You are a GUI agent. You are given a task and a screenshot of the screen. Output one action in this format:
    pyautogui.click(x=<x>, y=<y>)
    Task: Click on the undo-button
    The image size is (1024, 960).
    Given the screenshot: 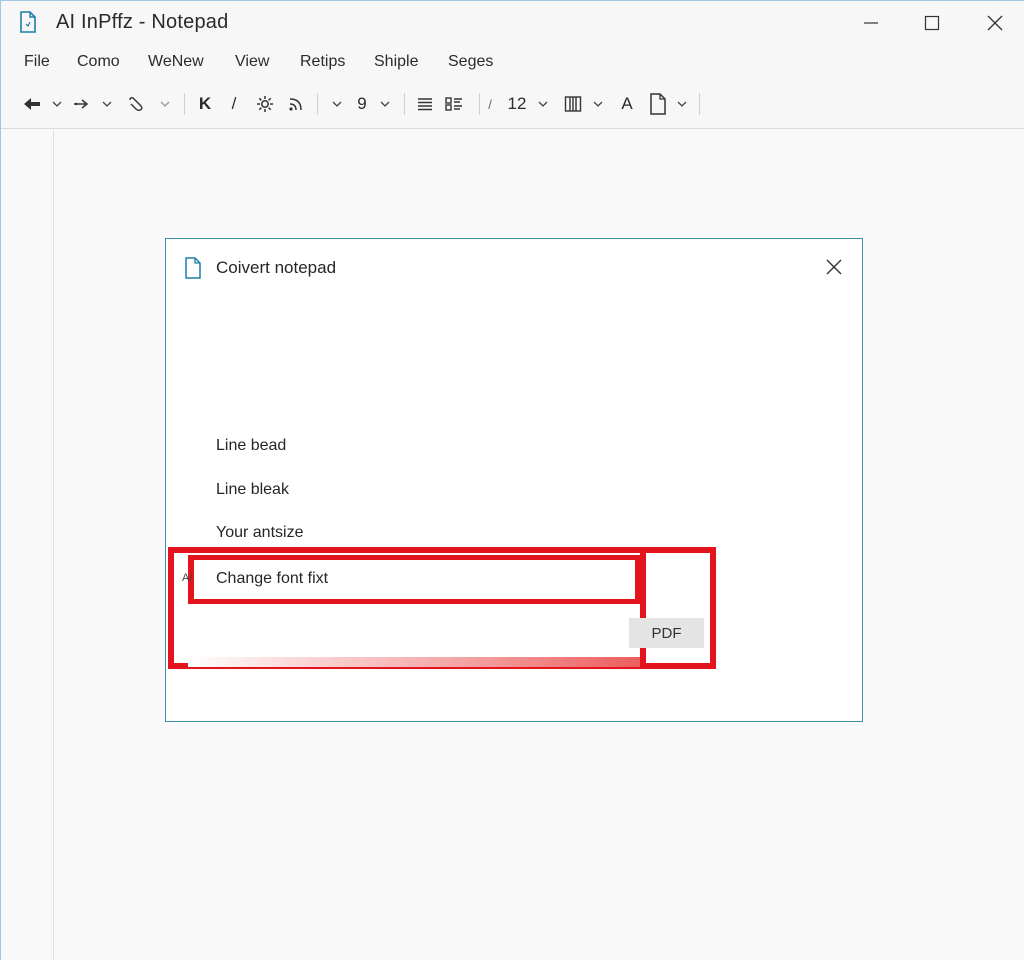 What is the action you would take?
    pyautogui.click(x=32, y=104)
    